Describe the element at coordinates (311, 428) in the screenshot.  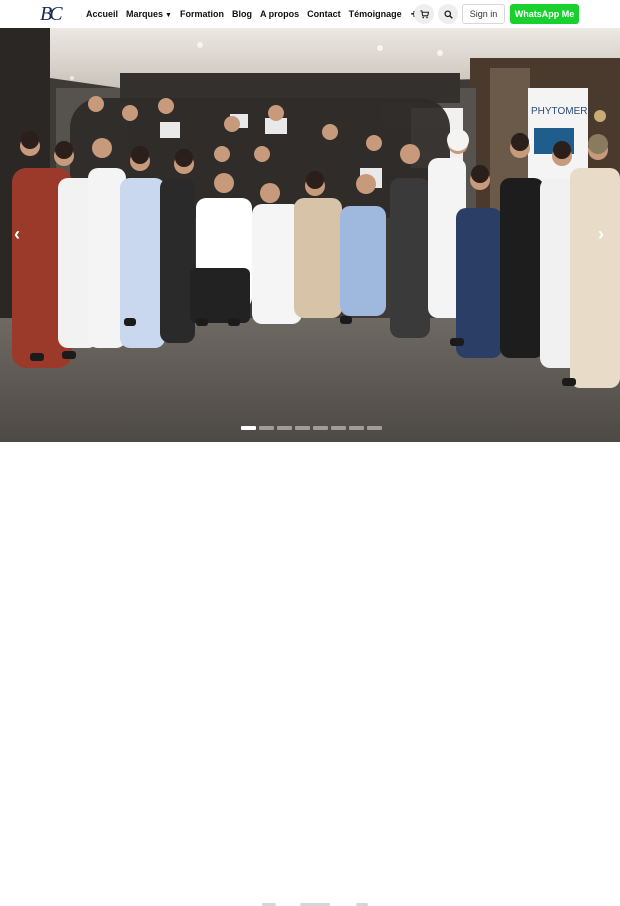
I see `carousel-indicators` at that location.